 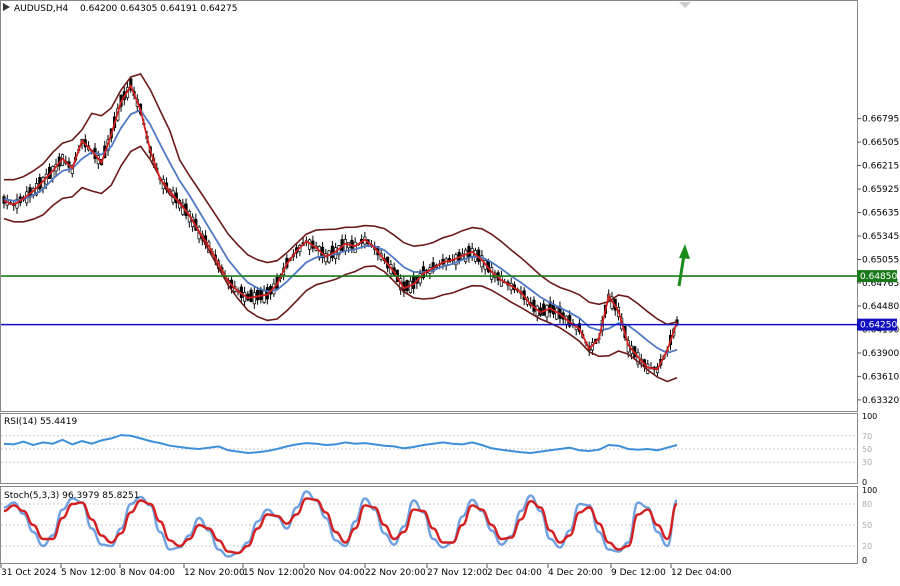 What do you see at coordinates (88, 573) in the screenshot?
I see `time-axis-label: 5 Nov 12:00` at bounding box center [88, 573].